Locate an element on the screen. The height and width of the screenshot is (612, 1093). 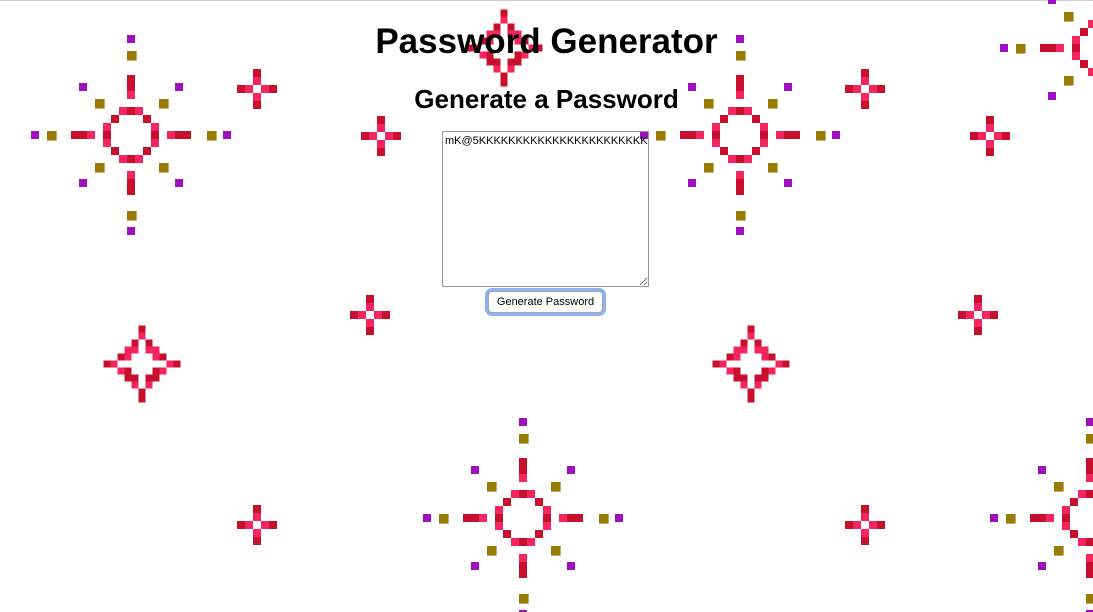
section-heading: Generate a Password is located at coordinates (546, 99).